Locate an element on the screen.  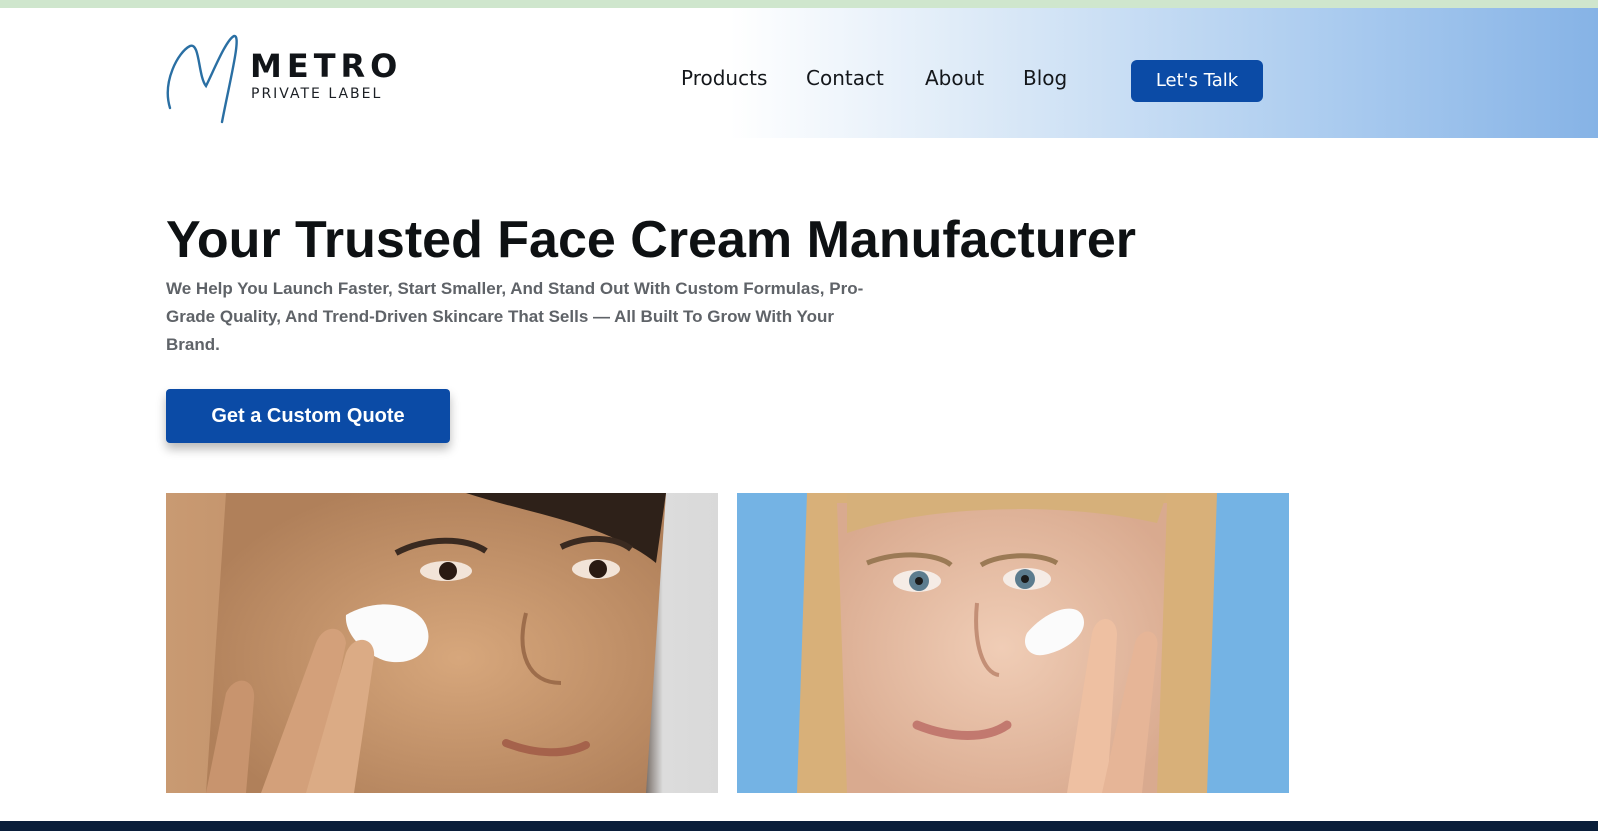
logo-wordmark: METRO is located at coordinates (326, 66).